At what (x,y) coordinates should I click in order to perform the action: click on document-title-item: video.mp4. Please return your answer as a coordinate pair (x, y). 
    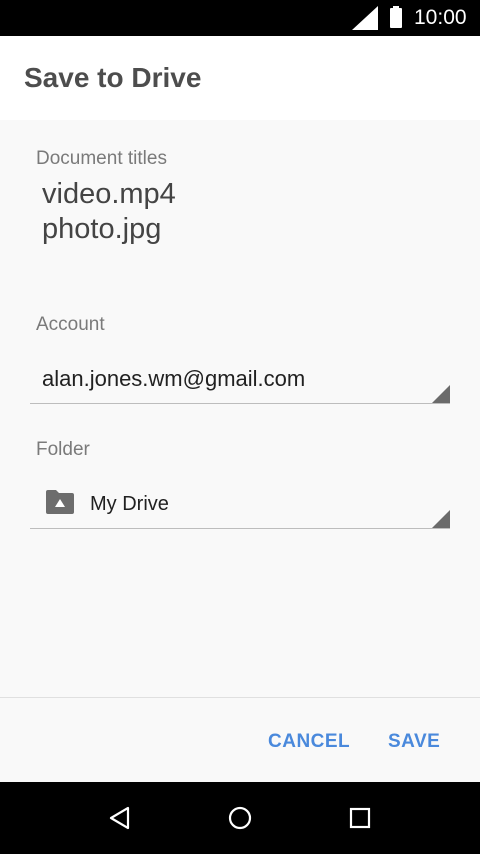
    Looking at the image, I should click on (109, 194).